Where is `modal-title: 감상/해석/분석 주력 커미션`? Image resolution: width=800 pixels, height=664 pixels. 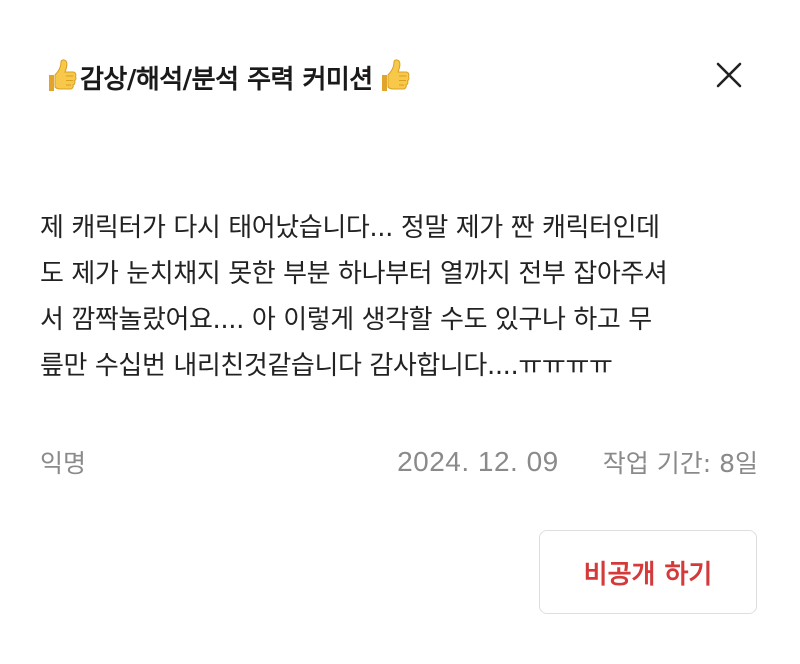 modal-title: 감상/해석/분석 주력 커미션 is located at coordinates (226, 77).